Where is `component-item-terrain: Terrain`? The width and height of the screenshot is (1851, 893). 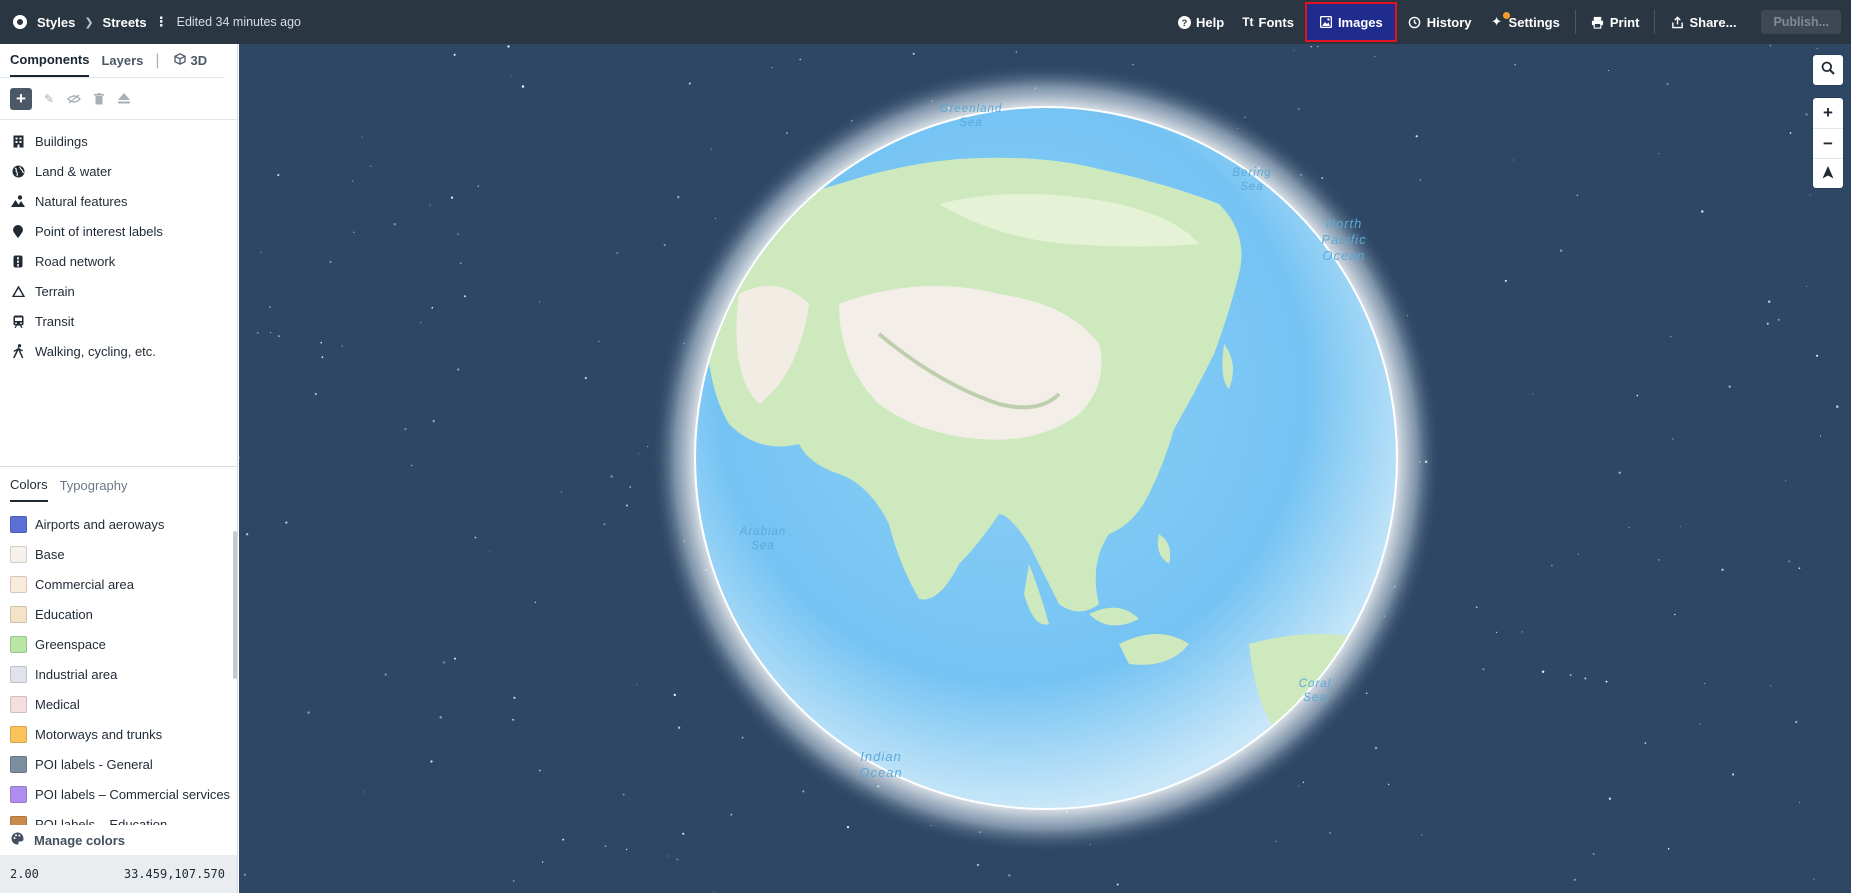 component-item-terrain: Terrain is located at coordinates (118, 291).